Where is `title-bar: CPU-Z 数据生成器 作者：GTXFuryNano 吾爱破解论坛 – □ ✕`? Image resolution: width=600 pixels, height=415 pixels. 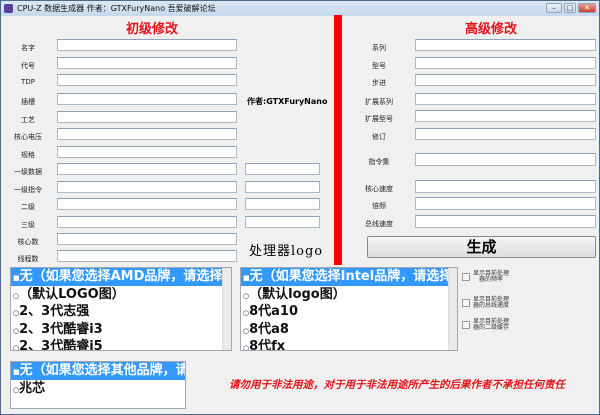 title-bar: CPU-Z 数据生成器 作者：GTXFuryNano 吾爱破解论坛 – □ ✕ is located at coordinates (300, 8).